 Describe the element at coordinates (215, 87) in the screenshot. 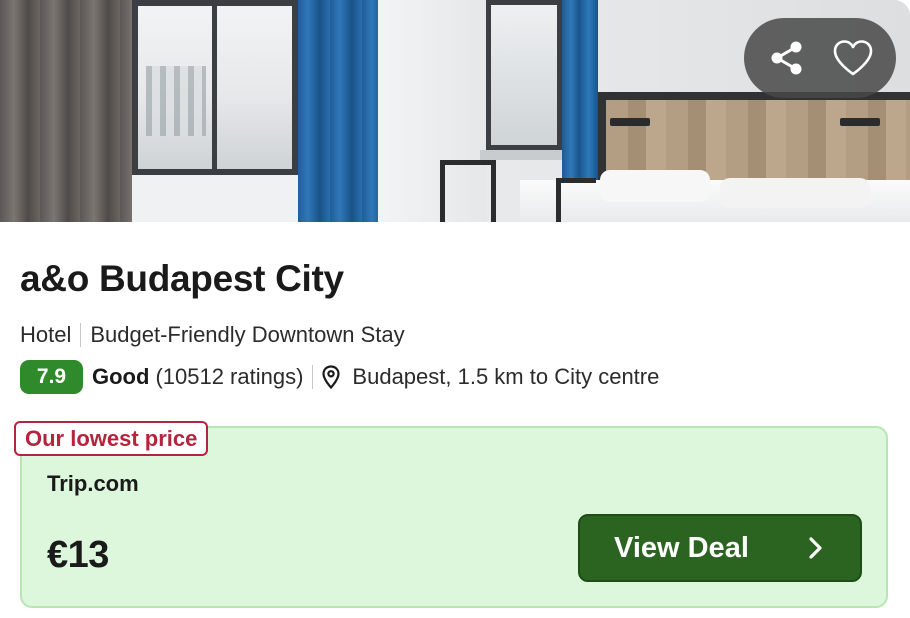

I see `photo-window-left` at that location.